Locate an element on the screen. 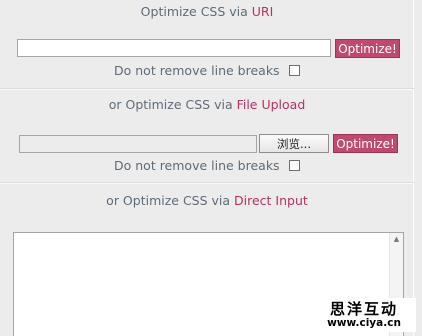 The image size is (422, 336). upload-checkbox-label: Do not remove line breaks is located at coordinates (197, 165).